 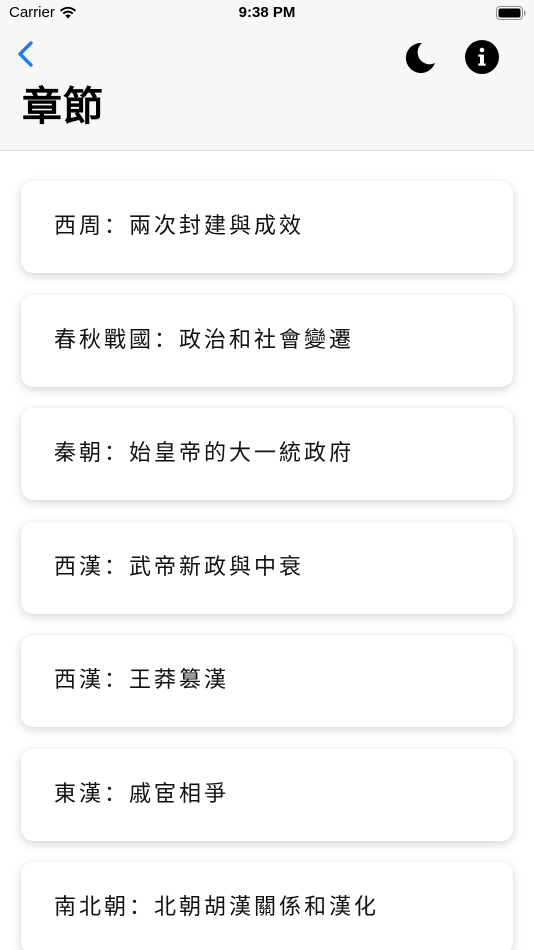 What do you see at coordinates (204, 453) in the screenshot?
I see `chapter-label: 秦朝：始皇帝的大一統政府` at bounding box center [204, 453].